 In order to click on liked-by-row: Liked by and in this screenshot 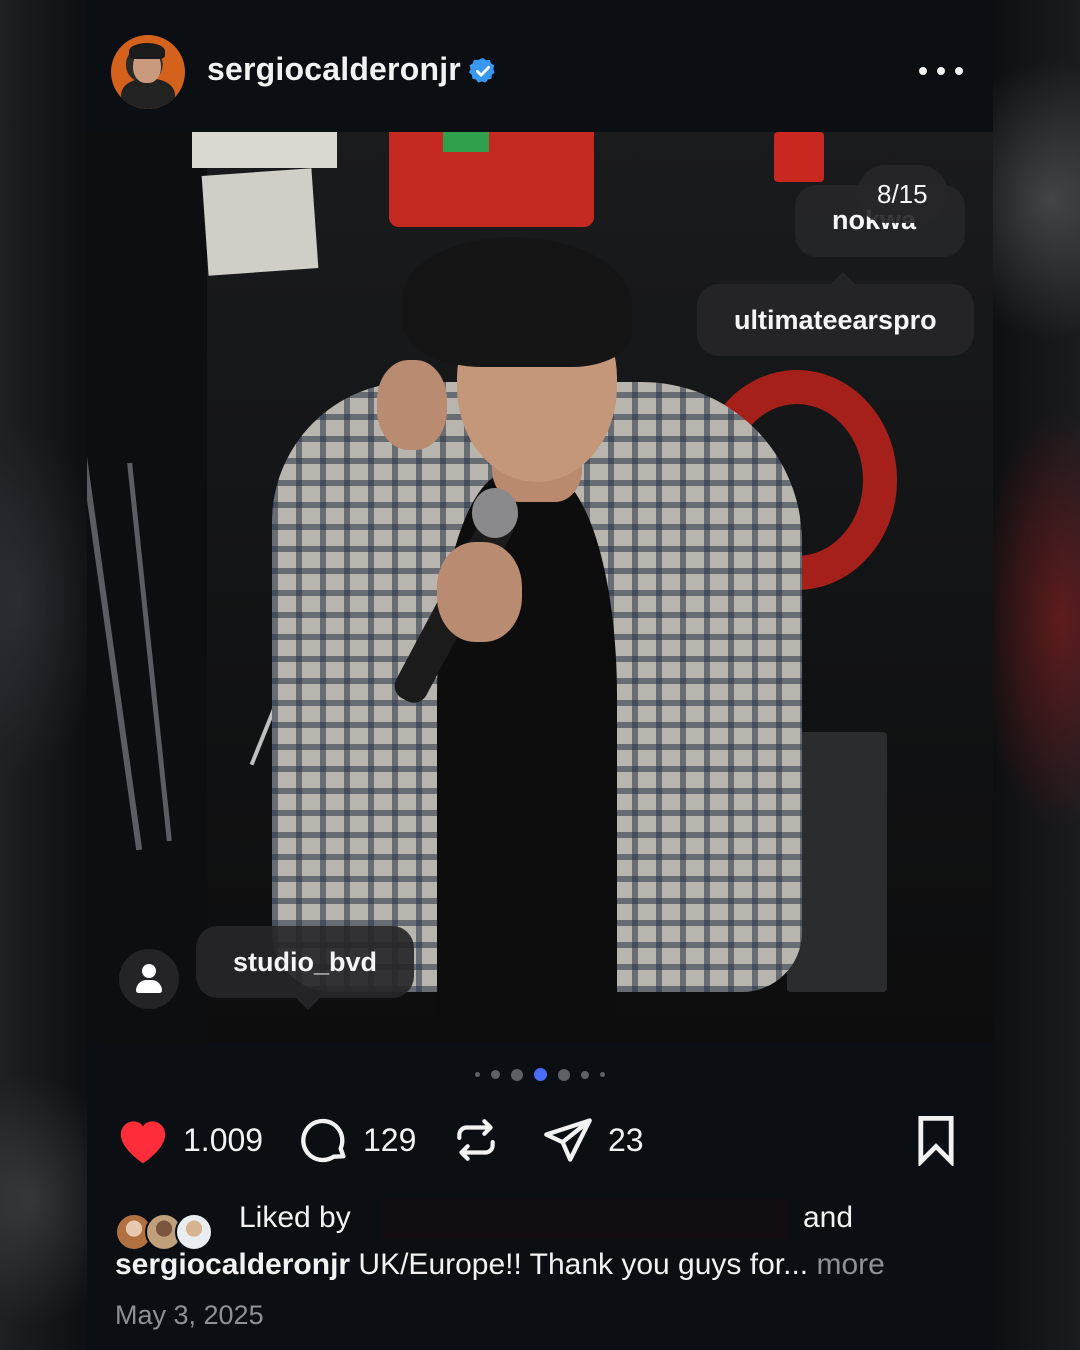, I will do `click(545, 1223)`.